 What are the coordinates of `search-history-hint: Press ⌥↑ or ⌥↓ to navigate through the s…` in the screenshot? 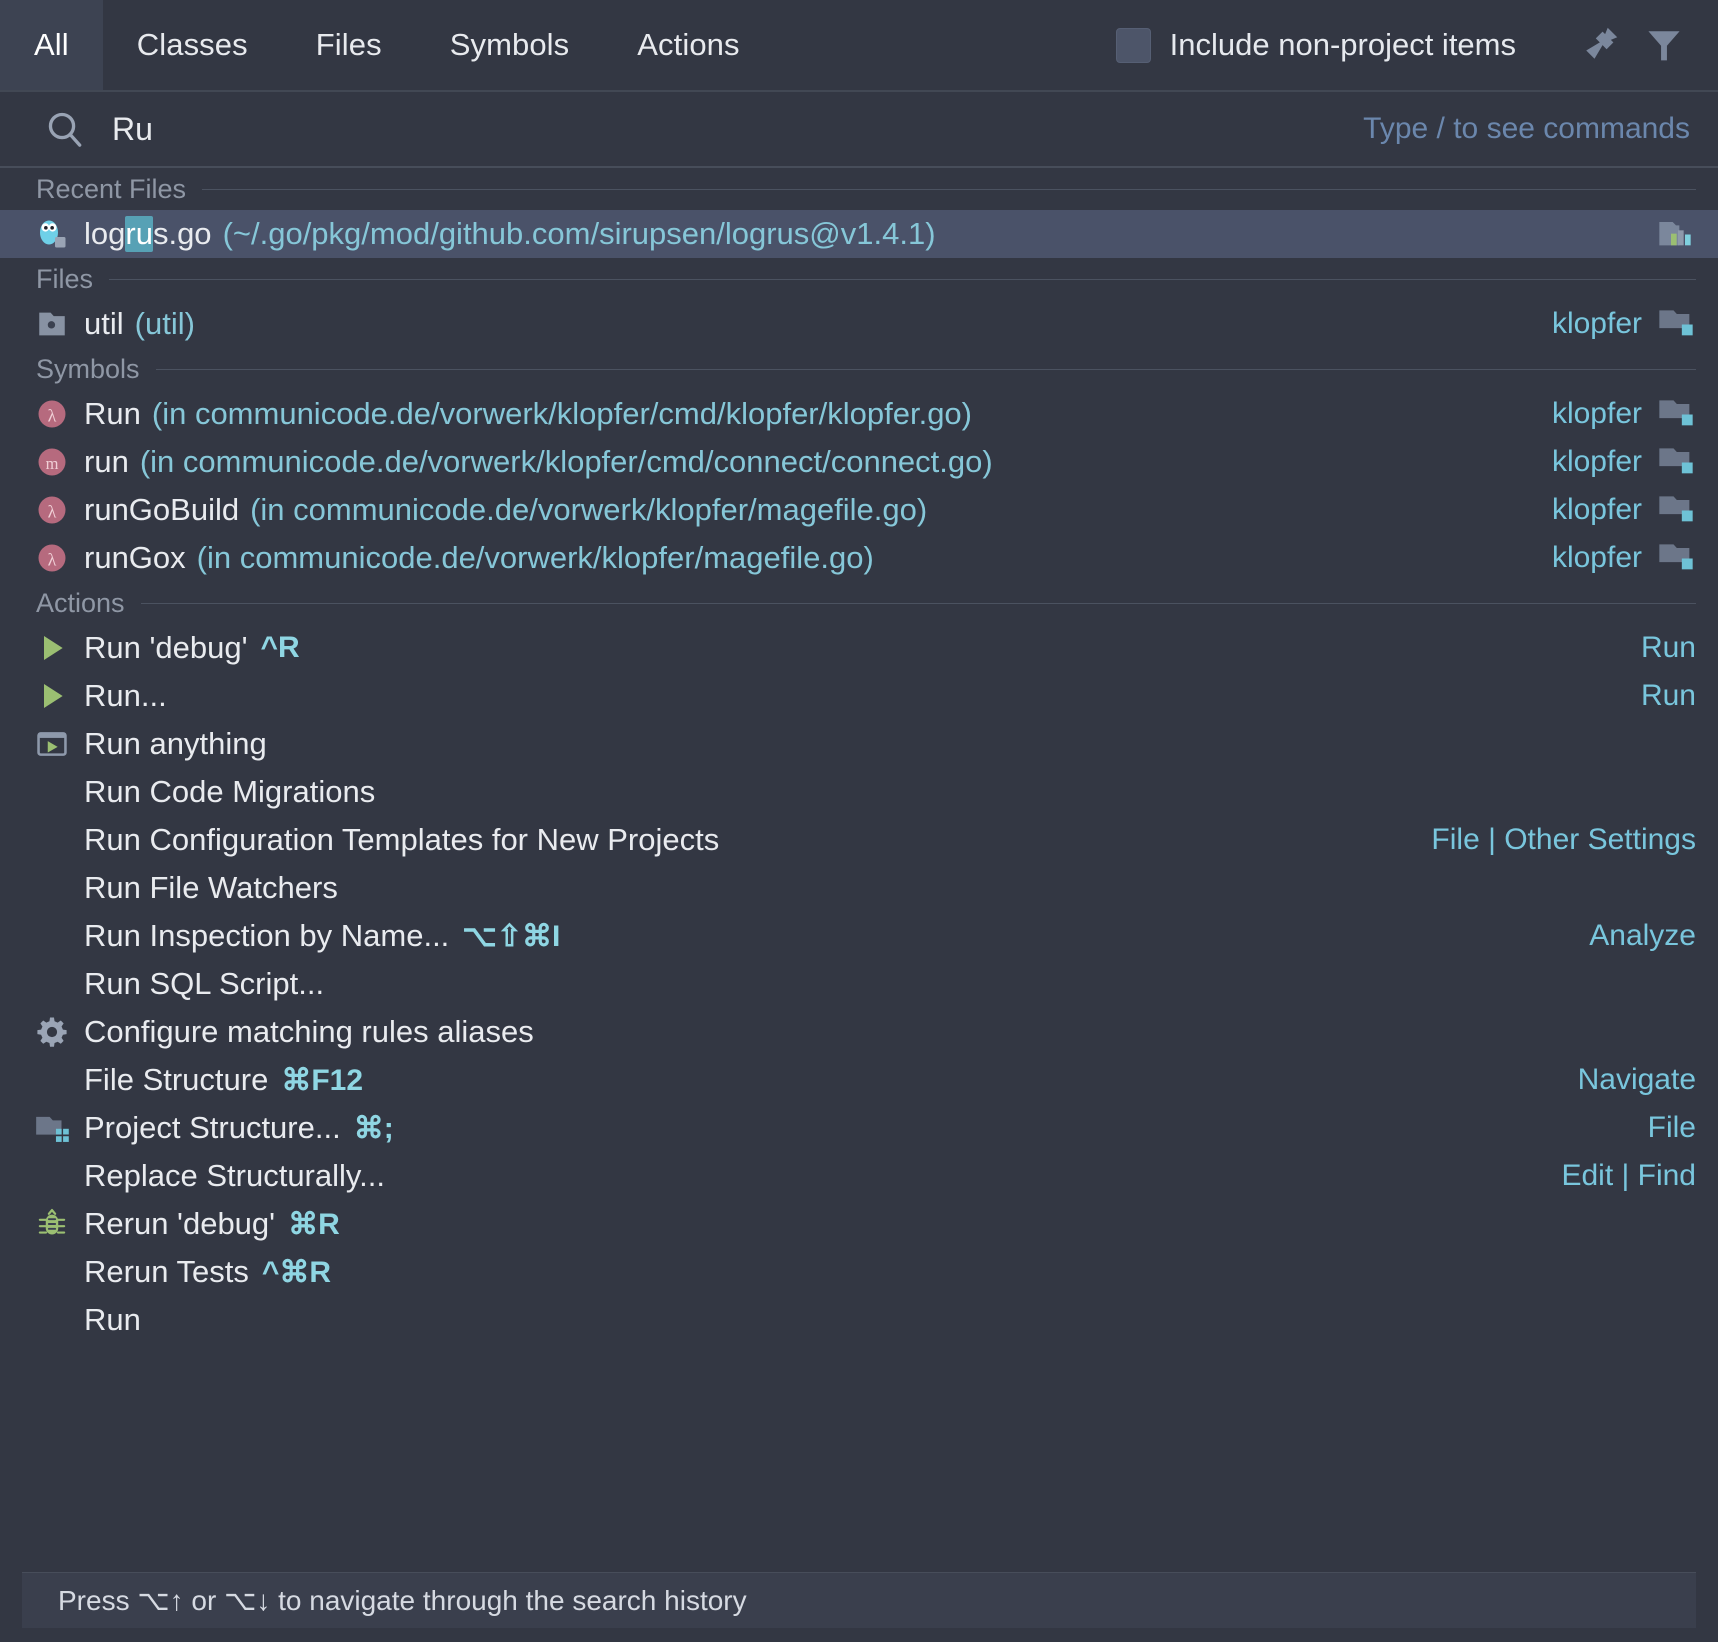 It's located at (402, 1600).